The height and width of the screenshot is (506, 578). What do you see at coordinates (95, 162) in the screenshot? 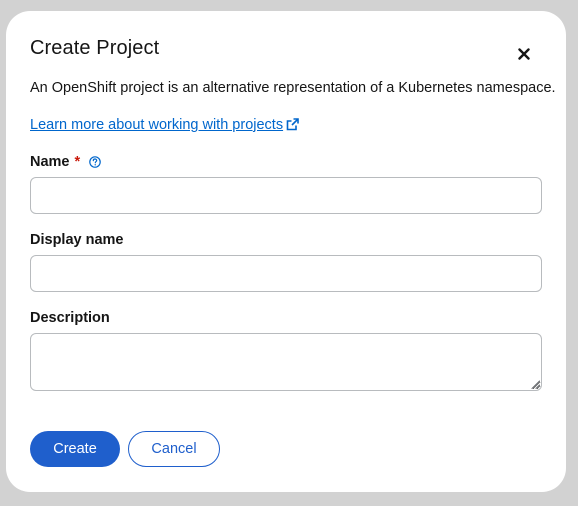
I see `help-circle-icon` at bounding box center [95, 162].